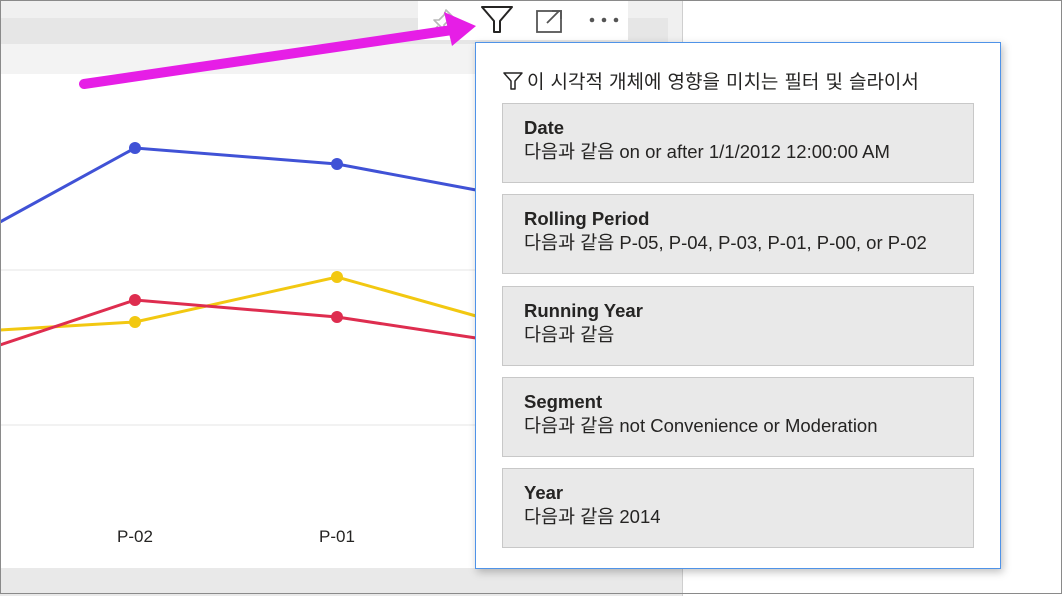 Image resolution: width=1064 pixels, height=596 pixels. I want to click on popup-title: 이 시각적 개체에 영향을 미치는 필터 및 슬라이서, so click(710, 80).